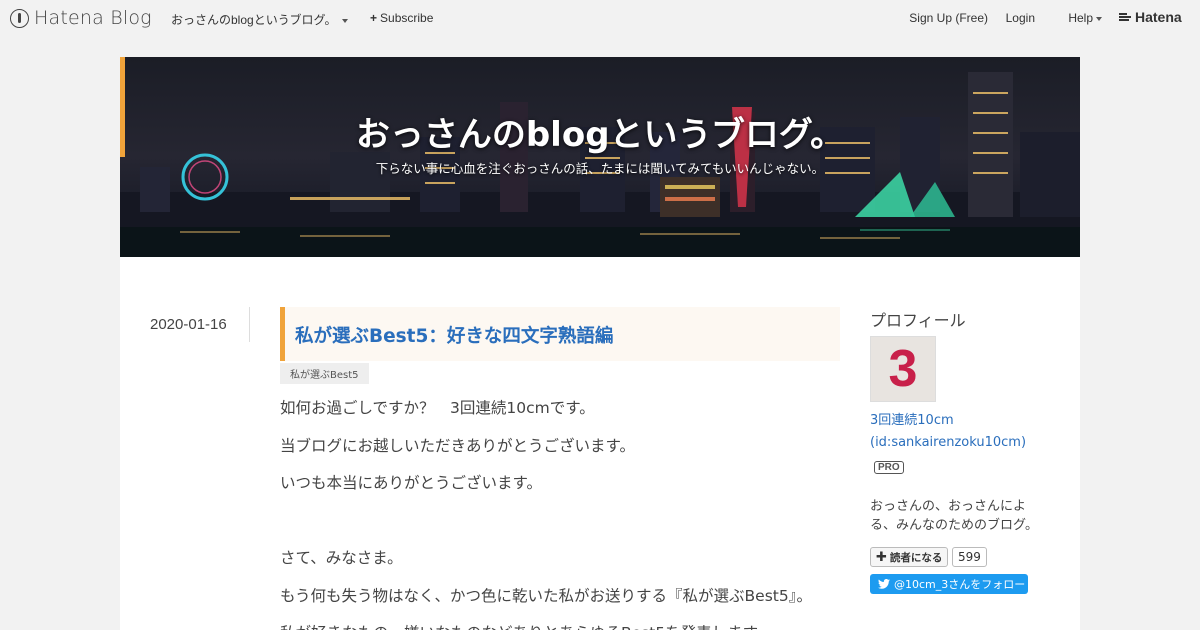 This screenshot has width=1200, height=630. I want to click on hatena-blog-logo-text: Hatena Blog, so click(93, 18).